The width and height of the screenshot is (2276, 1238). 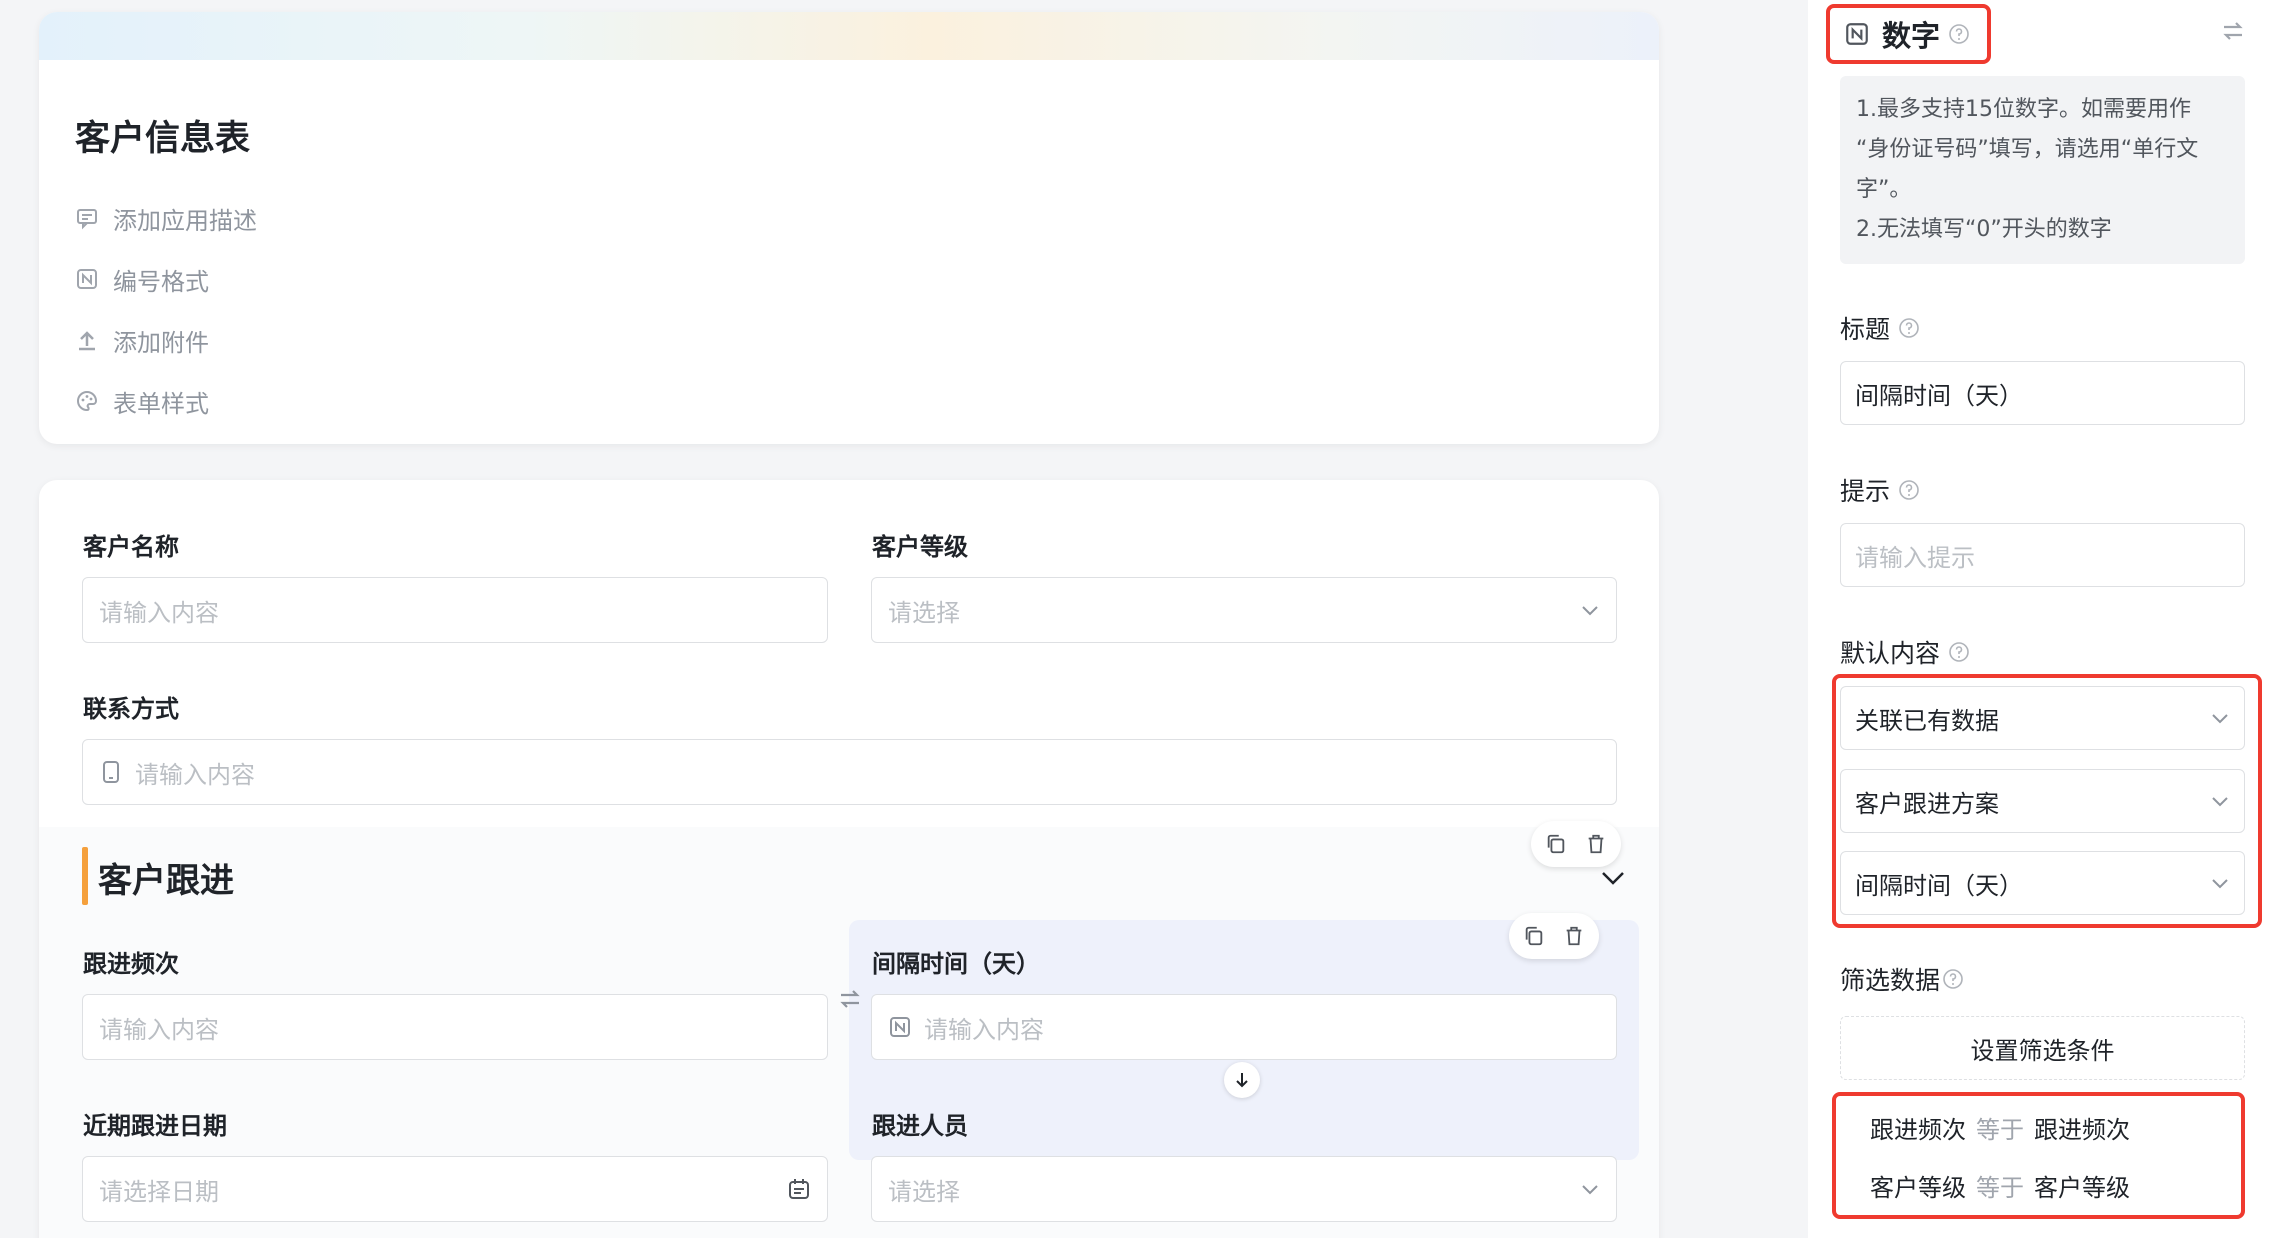 I want to click on condition-field: 客户等级, so click(x=1918, y=1188).